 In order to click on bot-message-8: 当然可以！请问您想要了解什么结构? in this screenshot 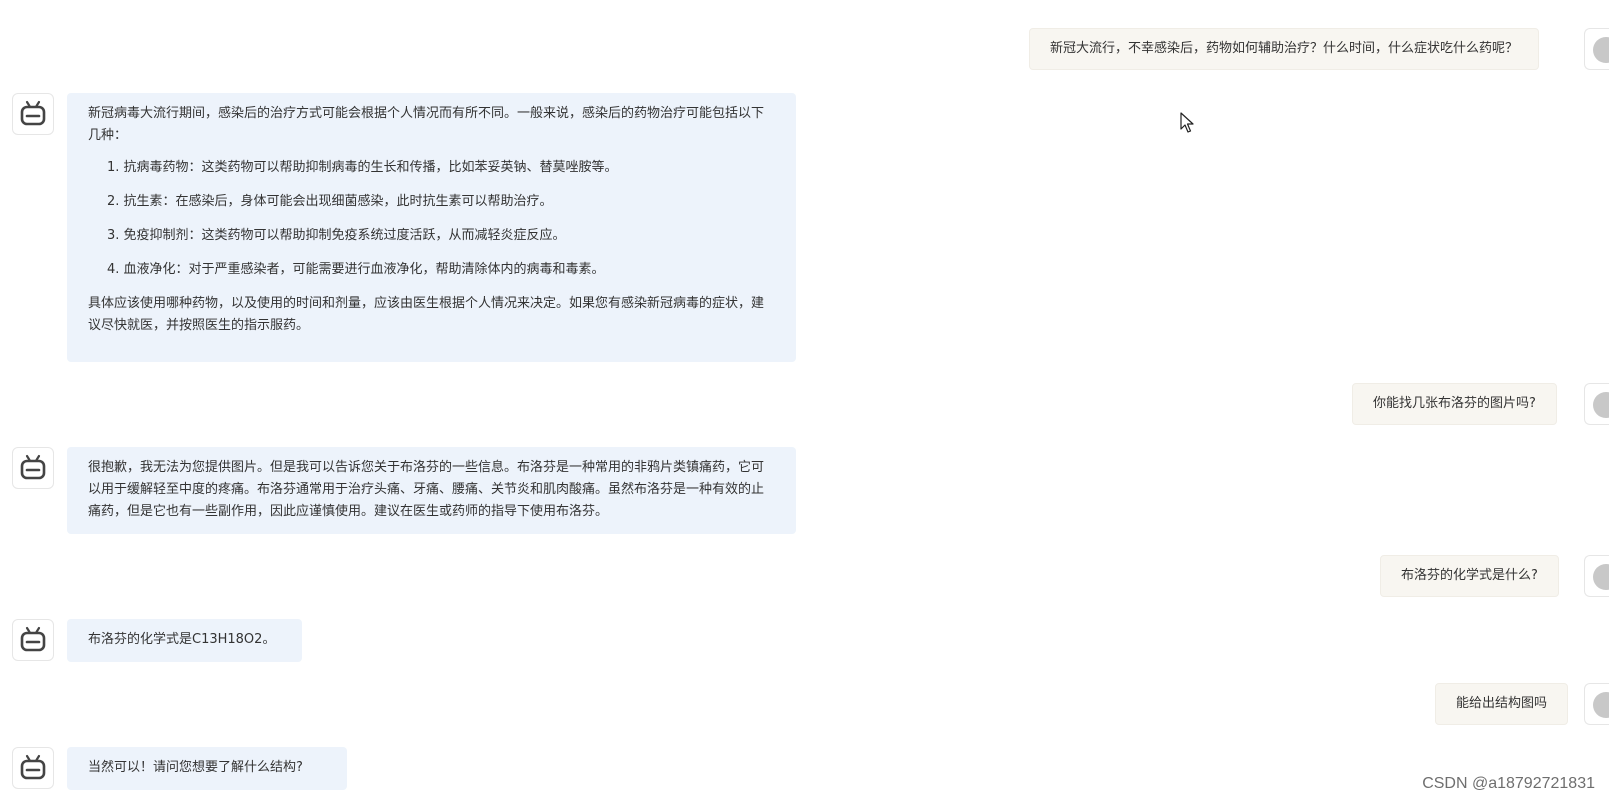, I will do `click(207, 768)`.